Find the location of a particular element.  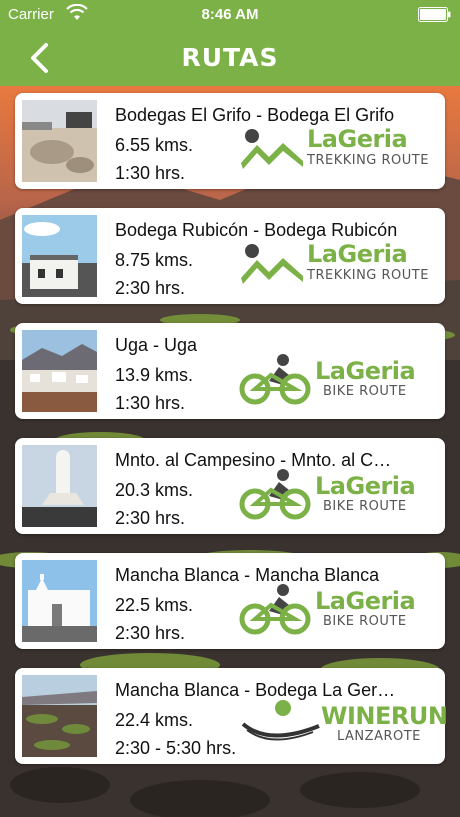

status-time: 8:46 AM is located at coordinates (230, 14).